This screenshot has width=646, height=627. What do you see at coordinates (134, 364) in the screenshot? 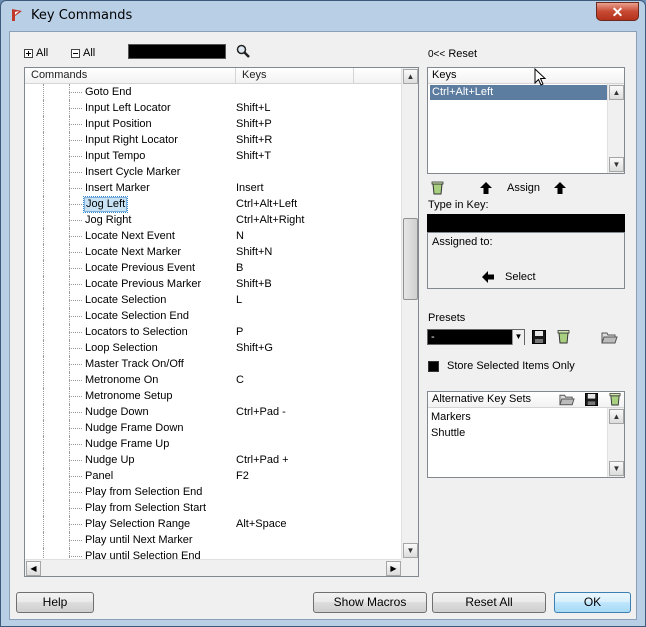
I see `command-name: Master Track On/Off` at bounding box center [134, 364].